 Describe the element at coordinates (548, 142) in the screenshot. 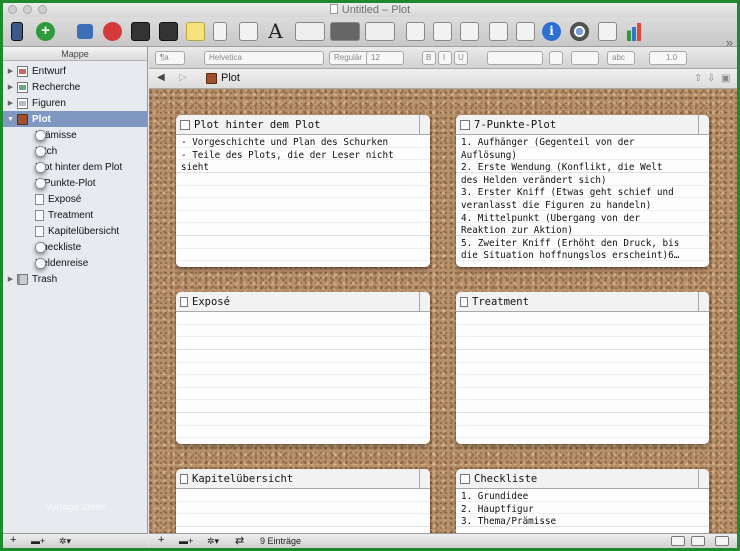

I see `card-line: 1. Aufhänger (Gegenteil von der` at that location.